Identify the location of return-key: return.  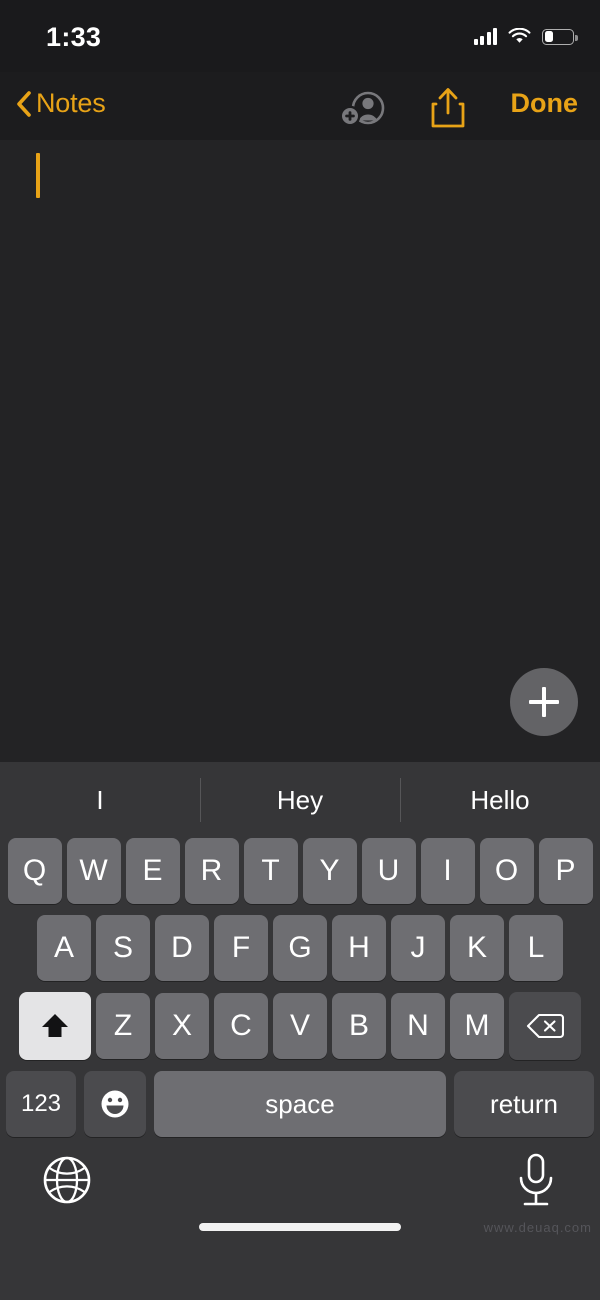
(524, 1104).